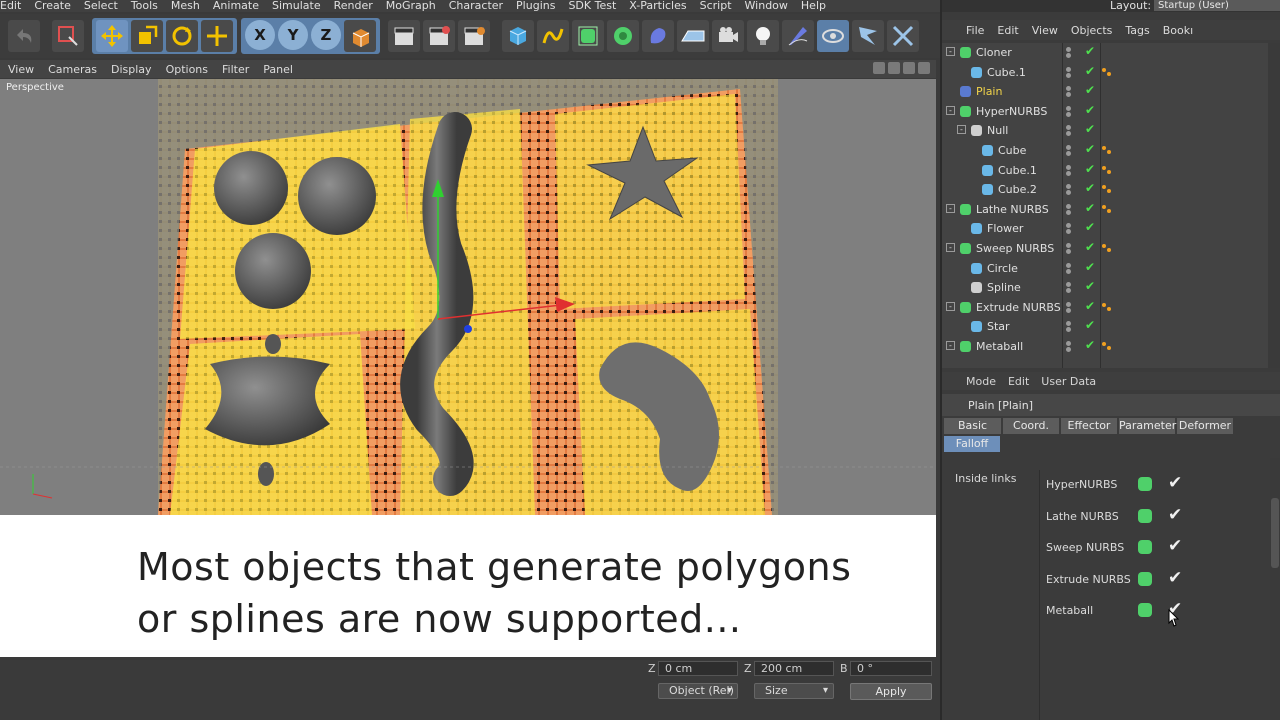 This screenshot has width=1280, height=720. I want to click on nurbs-button, so click(588, 36).